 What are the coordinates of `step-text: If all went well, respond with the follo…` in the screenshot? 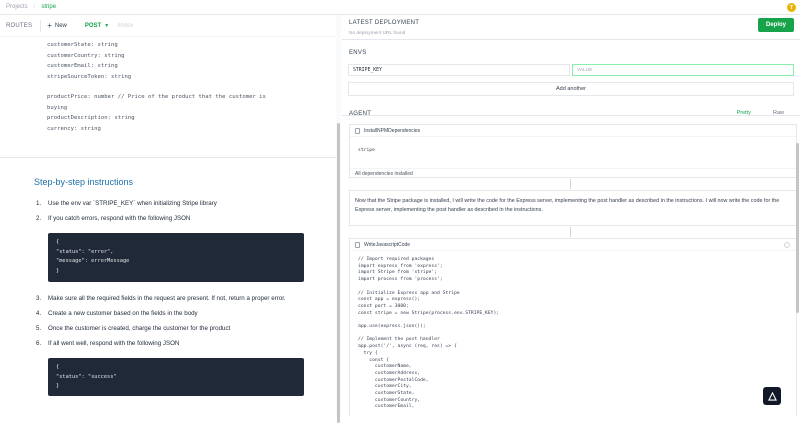 It's located at (114, 343).